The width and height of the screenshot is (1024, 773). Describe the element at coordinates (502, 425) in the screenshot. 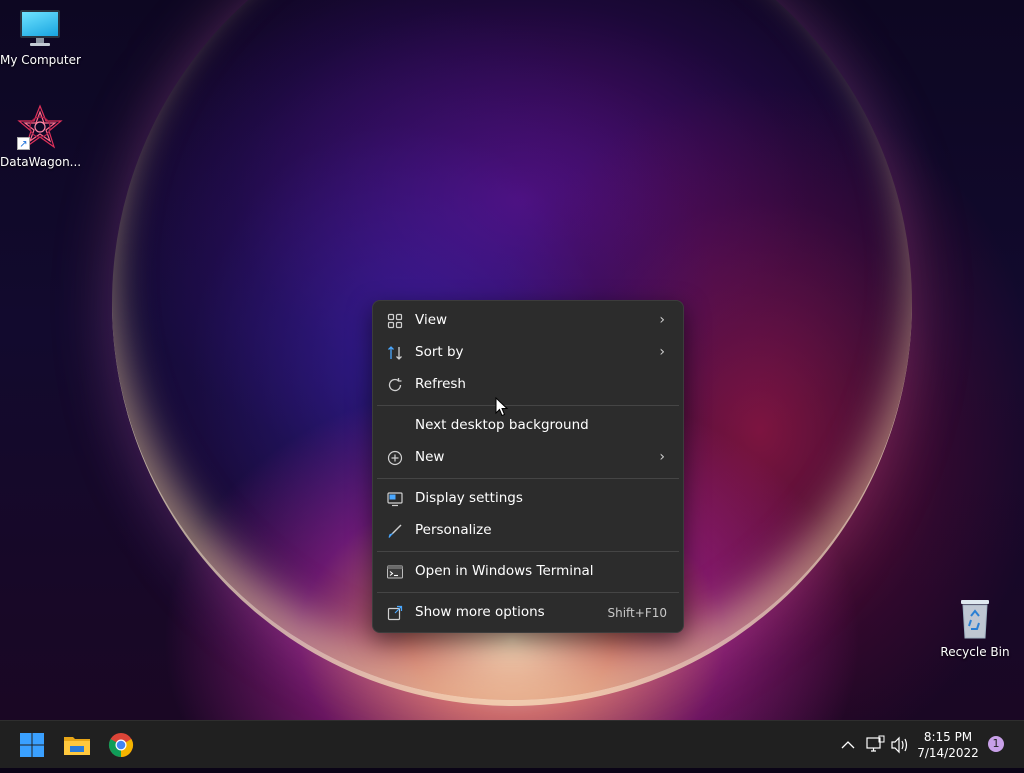

I see `menu-item-label: Next desktop background` at that location.